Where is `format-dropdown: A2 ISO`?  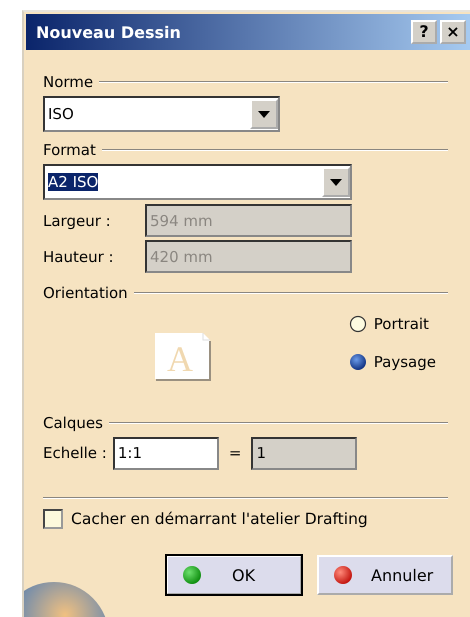 format-dropdown: A2 ISO is located at coordinates (197, 182).